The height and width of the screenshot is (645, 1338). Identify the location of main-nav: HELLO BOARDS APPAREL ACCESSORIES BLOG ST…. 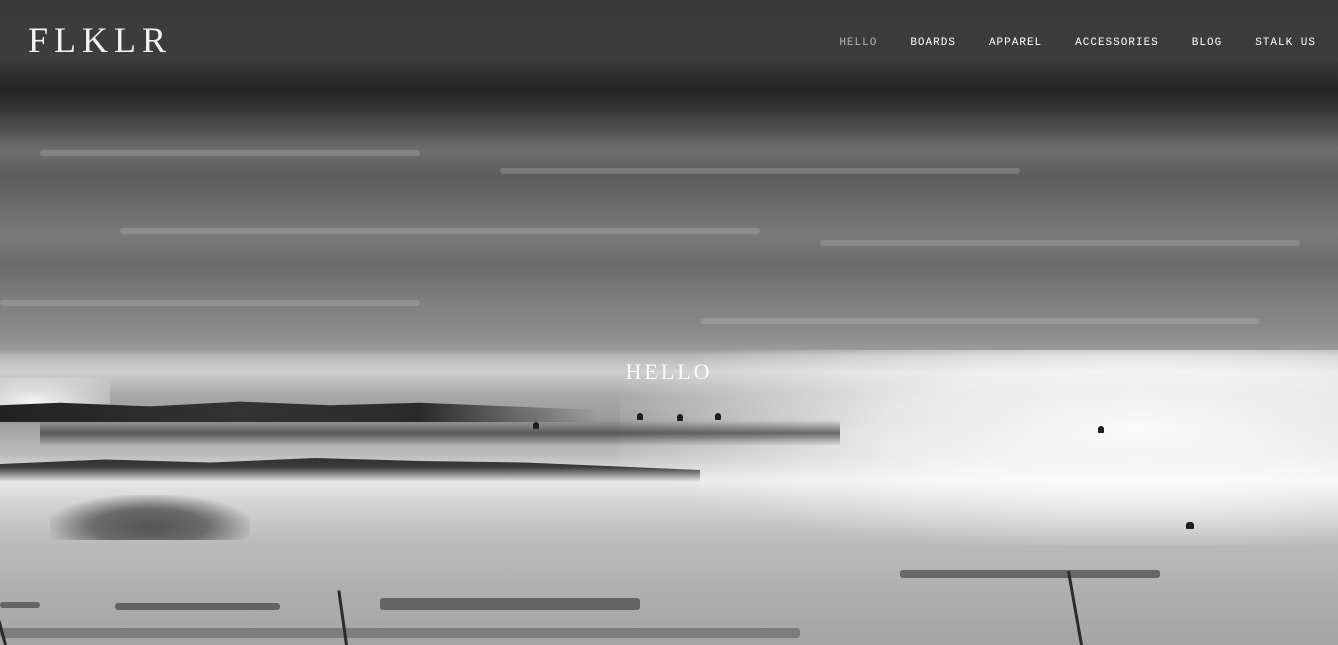
(1061, 43).